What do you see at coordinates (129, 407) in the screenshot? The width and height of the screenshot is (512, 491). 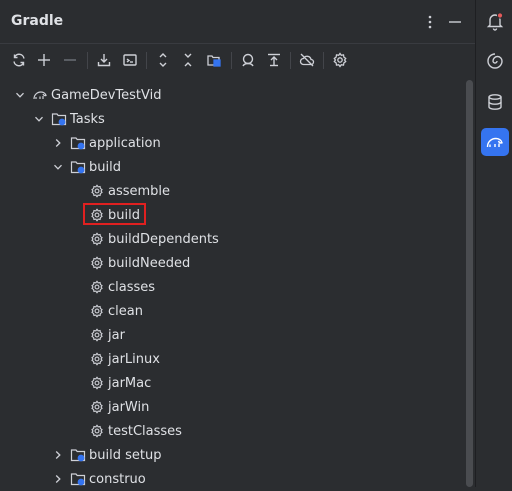 I see `task-label: jarWin` at bounding box center [129, 407].